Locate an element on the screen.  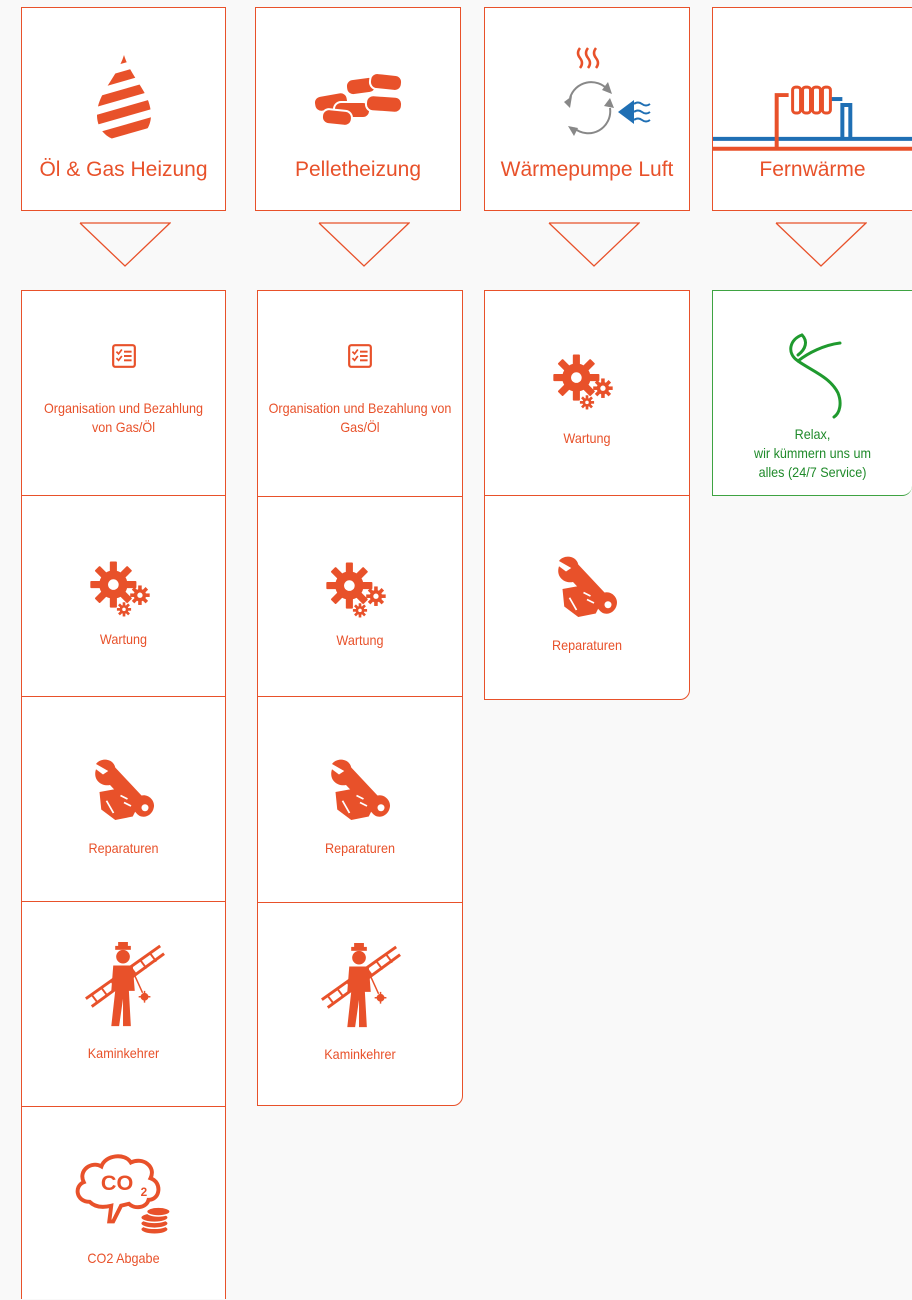
header-label: Wärmepumpe Luft is located at coordinates (587, 169).